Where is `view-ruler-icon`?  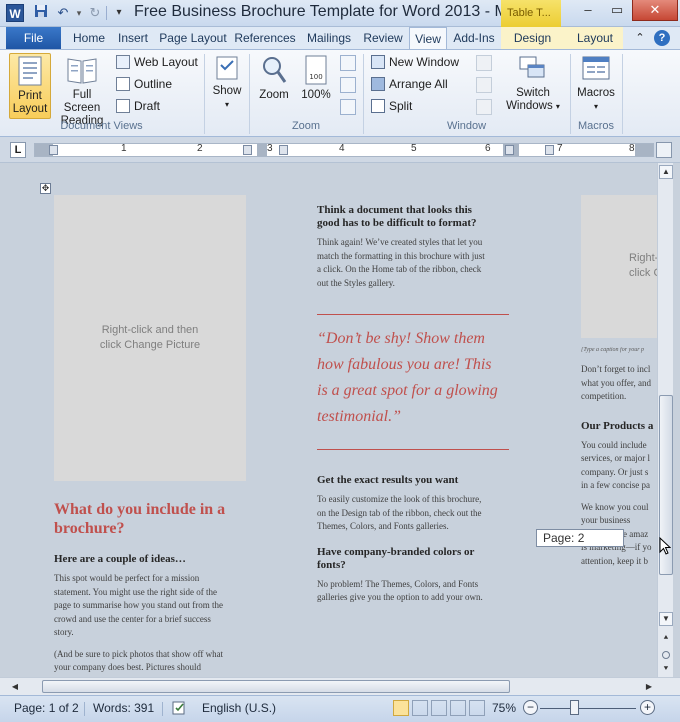
view-ruler-icon is located at coordinates (664, 150).